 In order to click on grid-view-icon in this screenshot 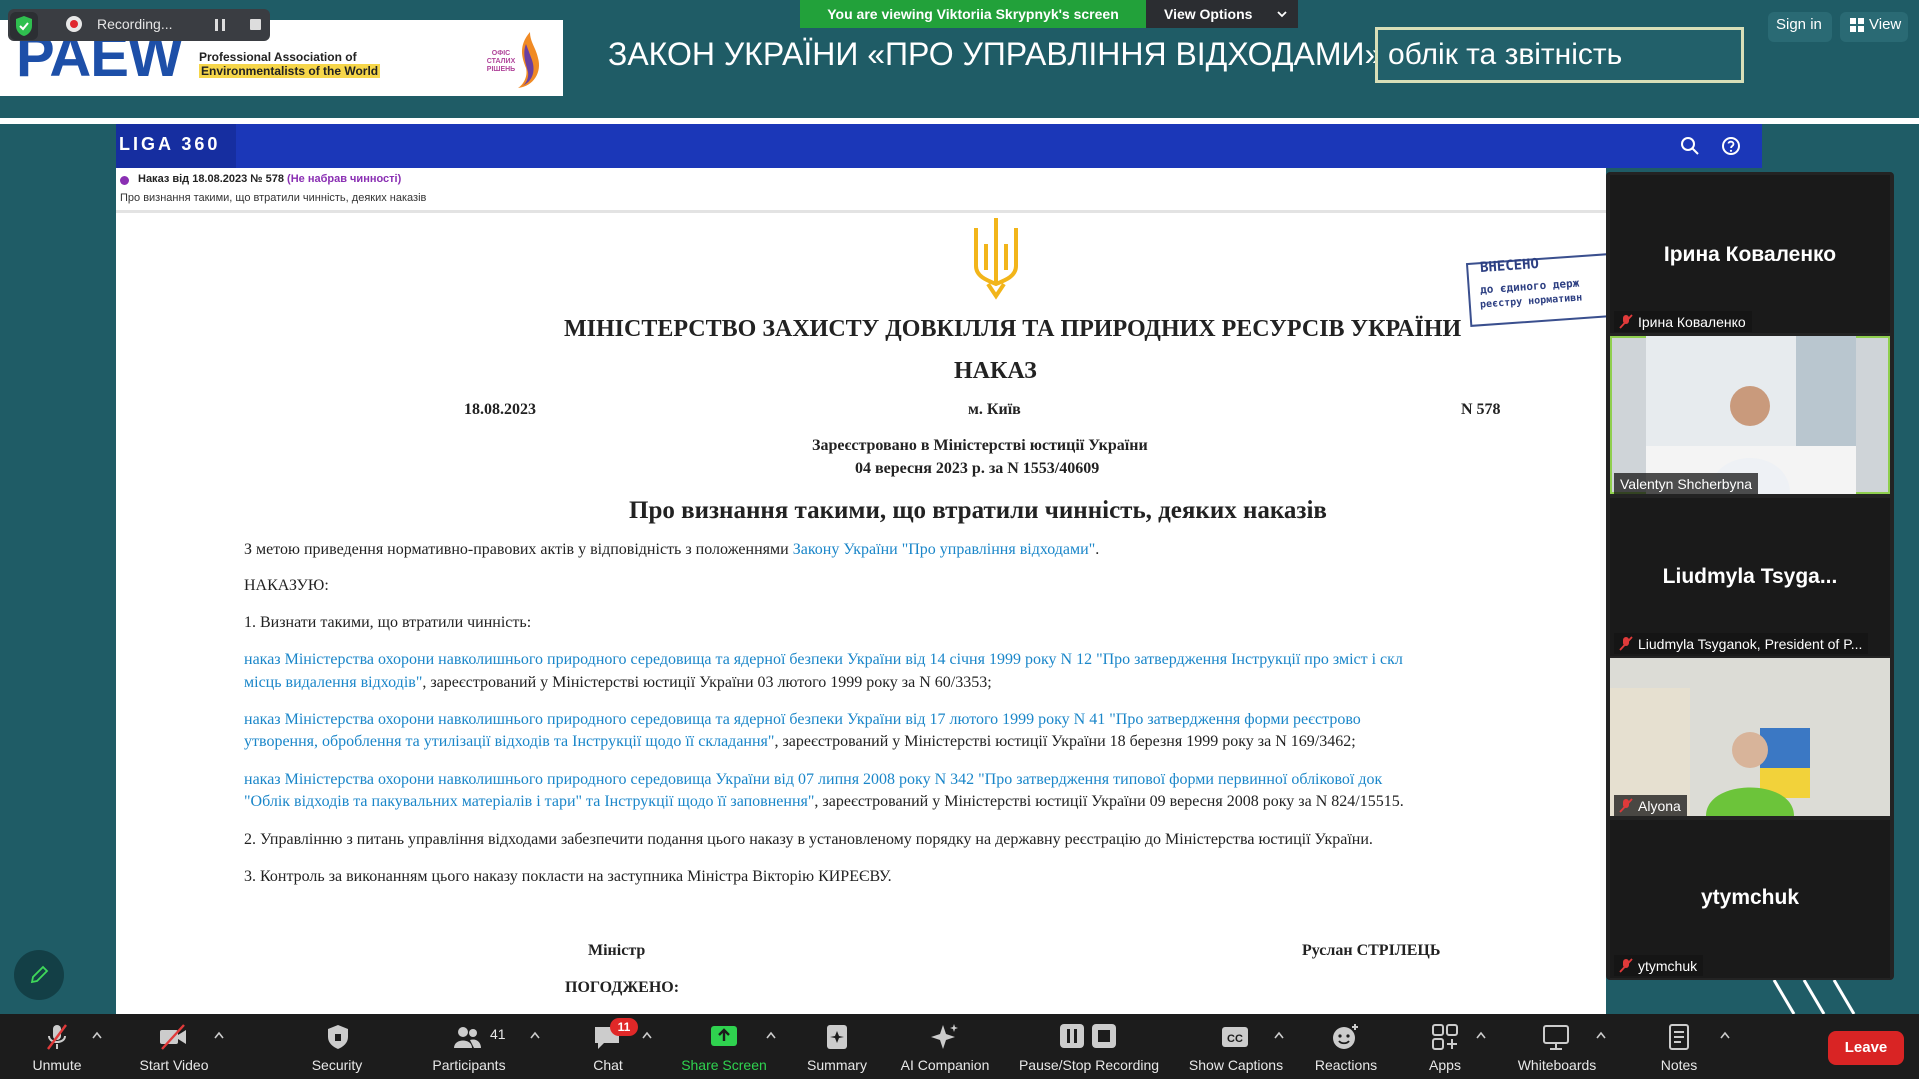, I will do `click(1857, 25)`.